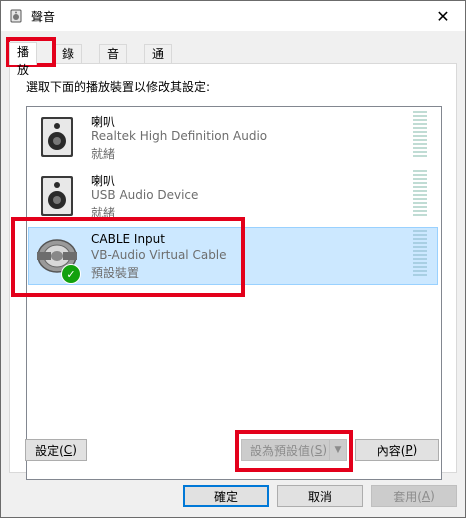 Image resolution: width=466 pixels, height=518 pixels. Describe the element at coordinates (145, 195) in the screenshot. I see `device-description: USB Audio Device` at that location.